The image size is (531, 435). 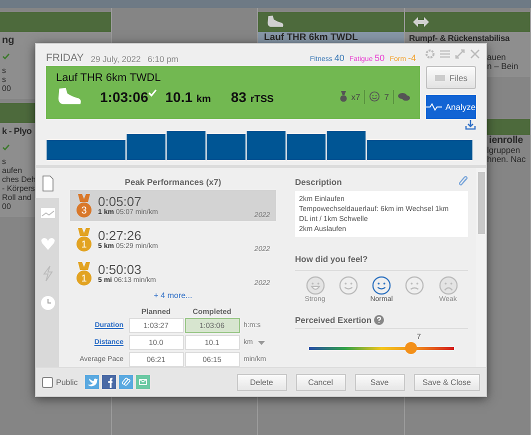 I want to click on workout-text: auen, so click(x=496, y=57).